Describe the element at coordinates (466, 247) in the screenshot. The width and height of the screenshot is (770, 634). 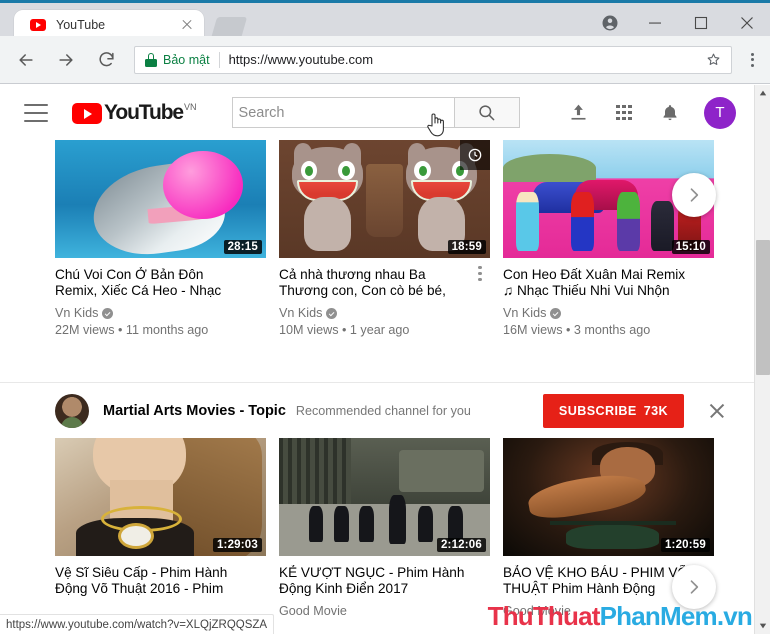
I see `video-duration: 18:59` at that location.